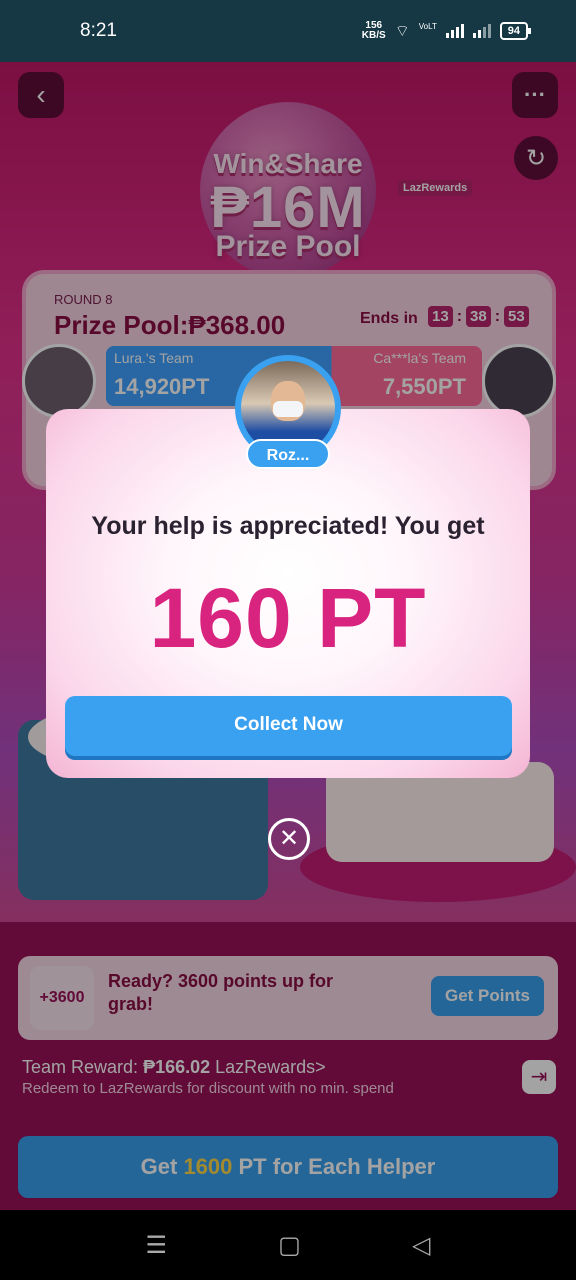  I want to click on recents-icon: ☰, so click(157, 1245).